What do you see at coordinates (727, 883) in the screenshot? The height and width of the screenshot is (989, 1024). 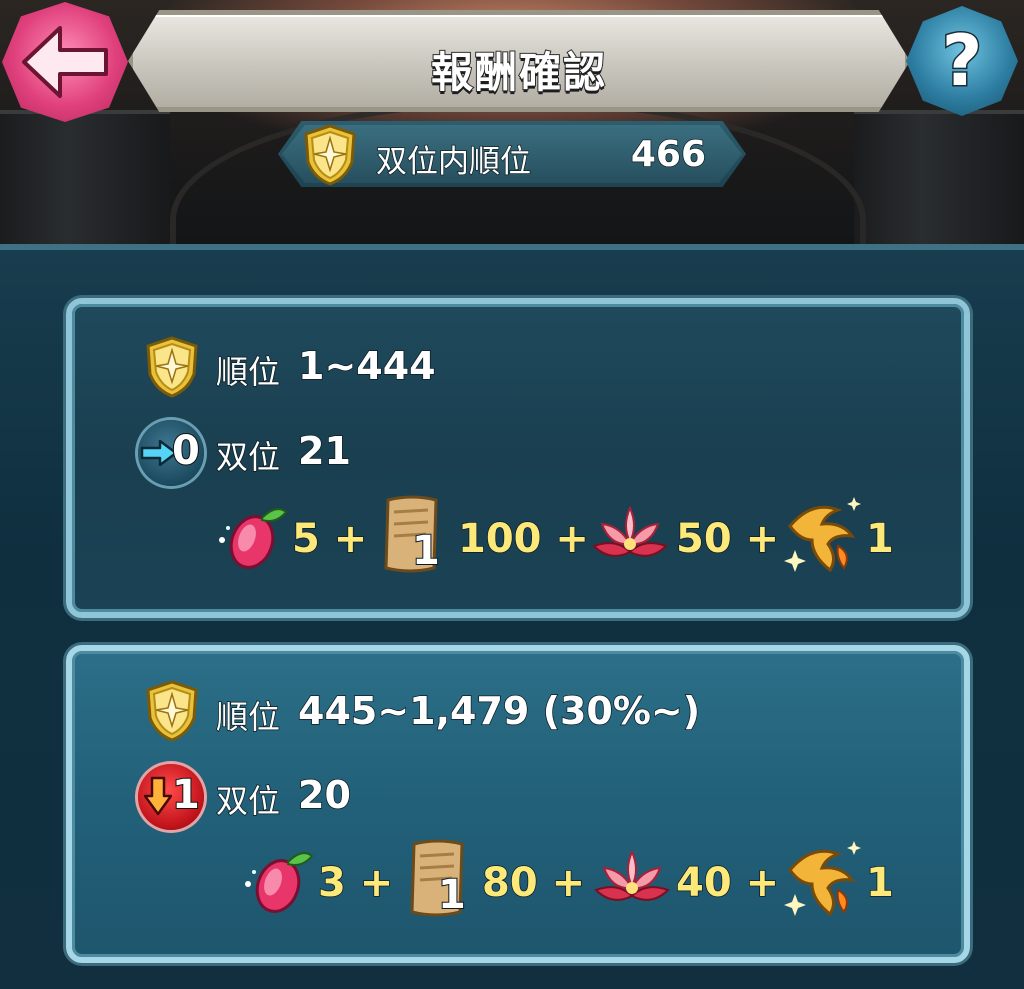 I see `reward-amount: 40 +` at bounding box center [727, 883].